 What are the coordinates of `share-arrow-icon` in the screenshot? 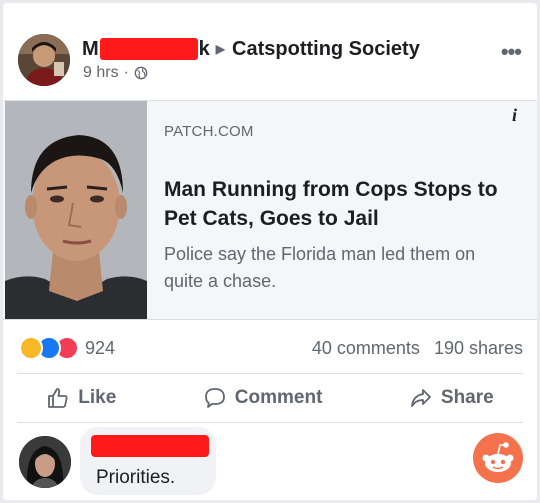 It's located at (421, 398).